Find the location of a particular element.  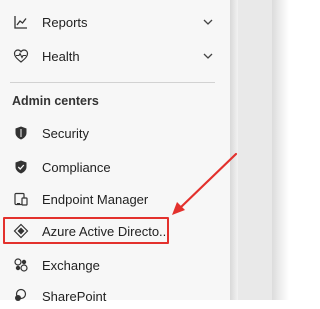

shield-icon is located at coordinates (21, 133).